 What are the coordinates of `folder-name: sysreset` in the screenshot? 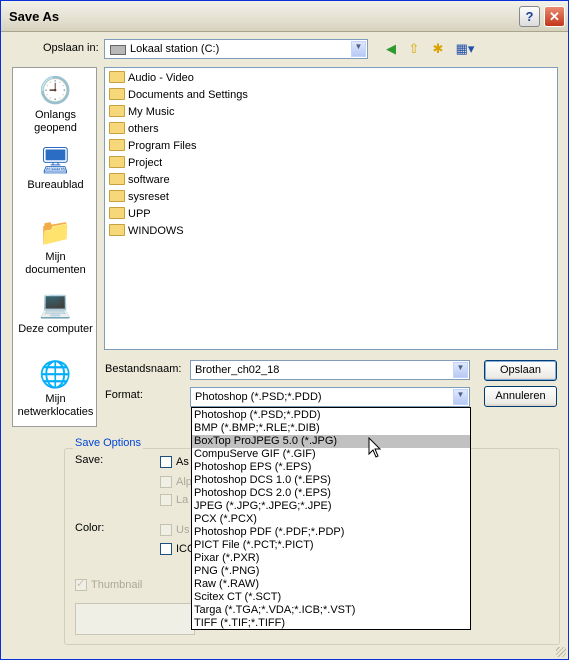 It's located at (148, 197).